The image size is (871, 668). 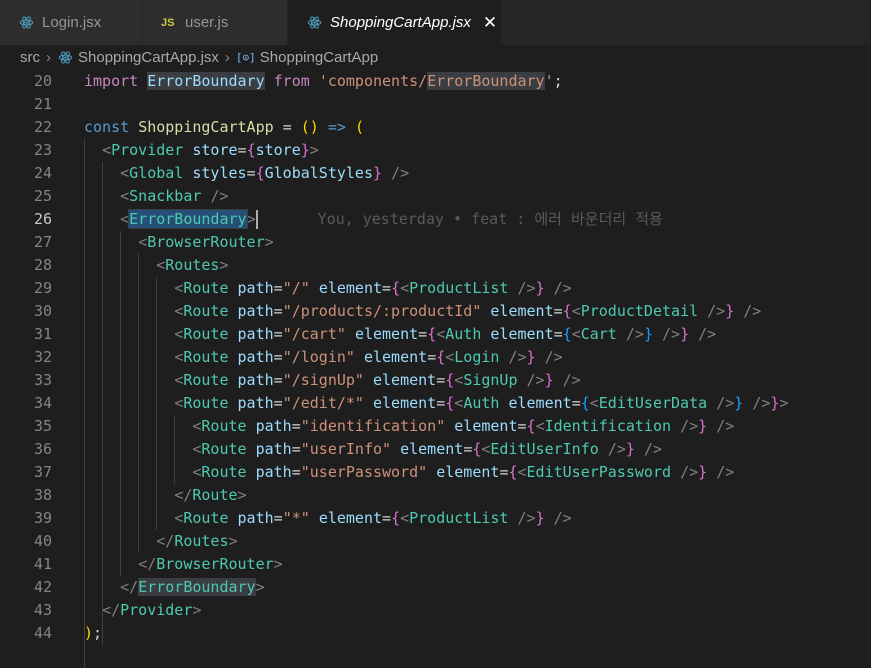 I want to click on symbol-variable-icon: [⊙], so click(x=245, y=57).